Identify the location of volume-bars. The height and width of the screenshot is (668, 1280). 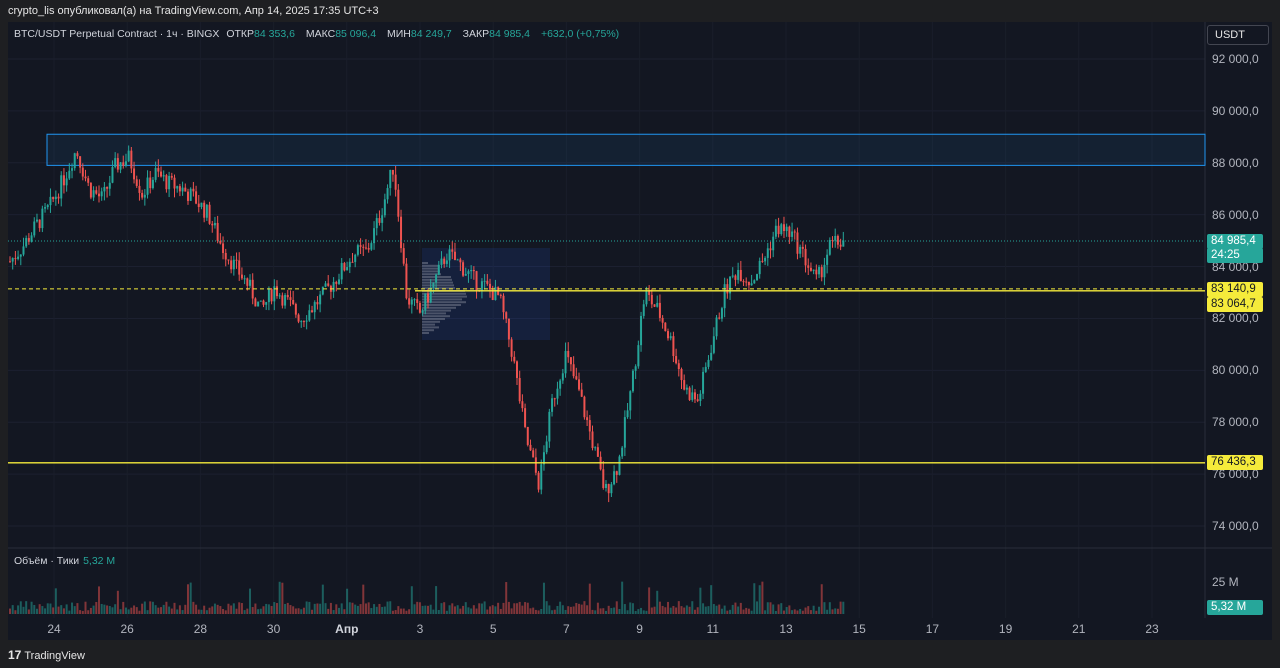
(427, 597).